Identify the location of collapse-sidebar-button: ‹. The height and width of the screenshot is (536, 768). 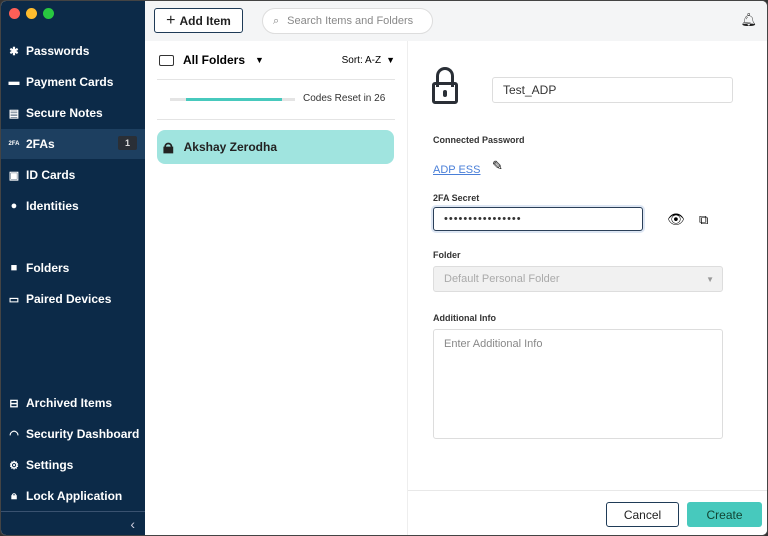
(132, 524).